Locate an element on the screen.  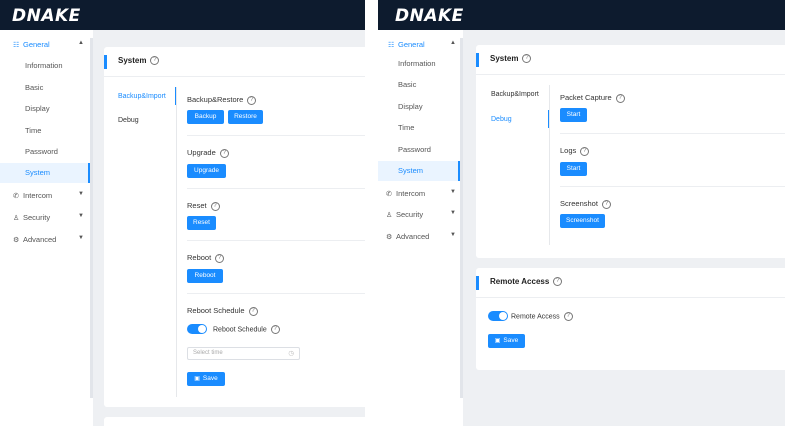
reboot-title: Reboot is located at coordinates (199, 257).